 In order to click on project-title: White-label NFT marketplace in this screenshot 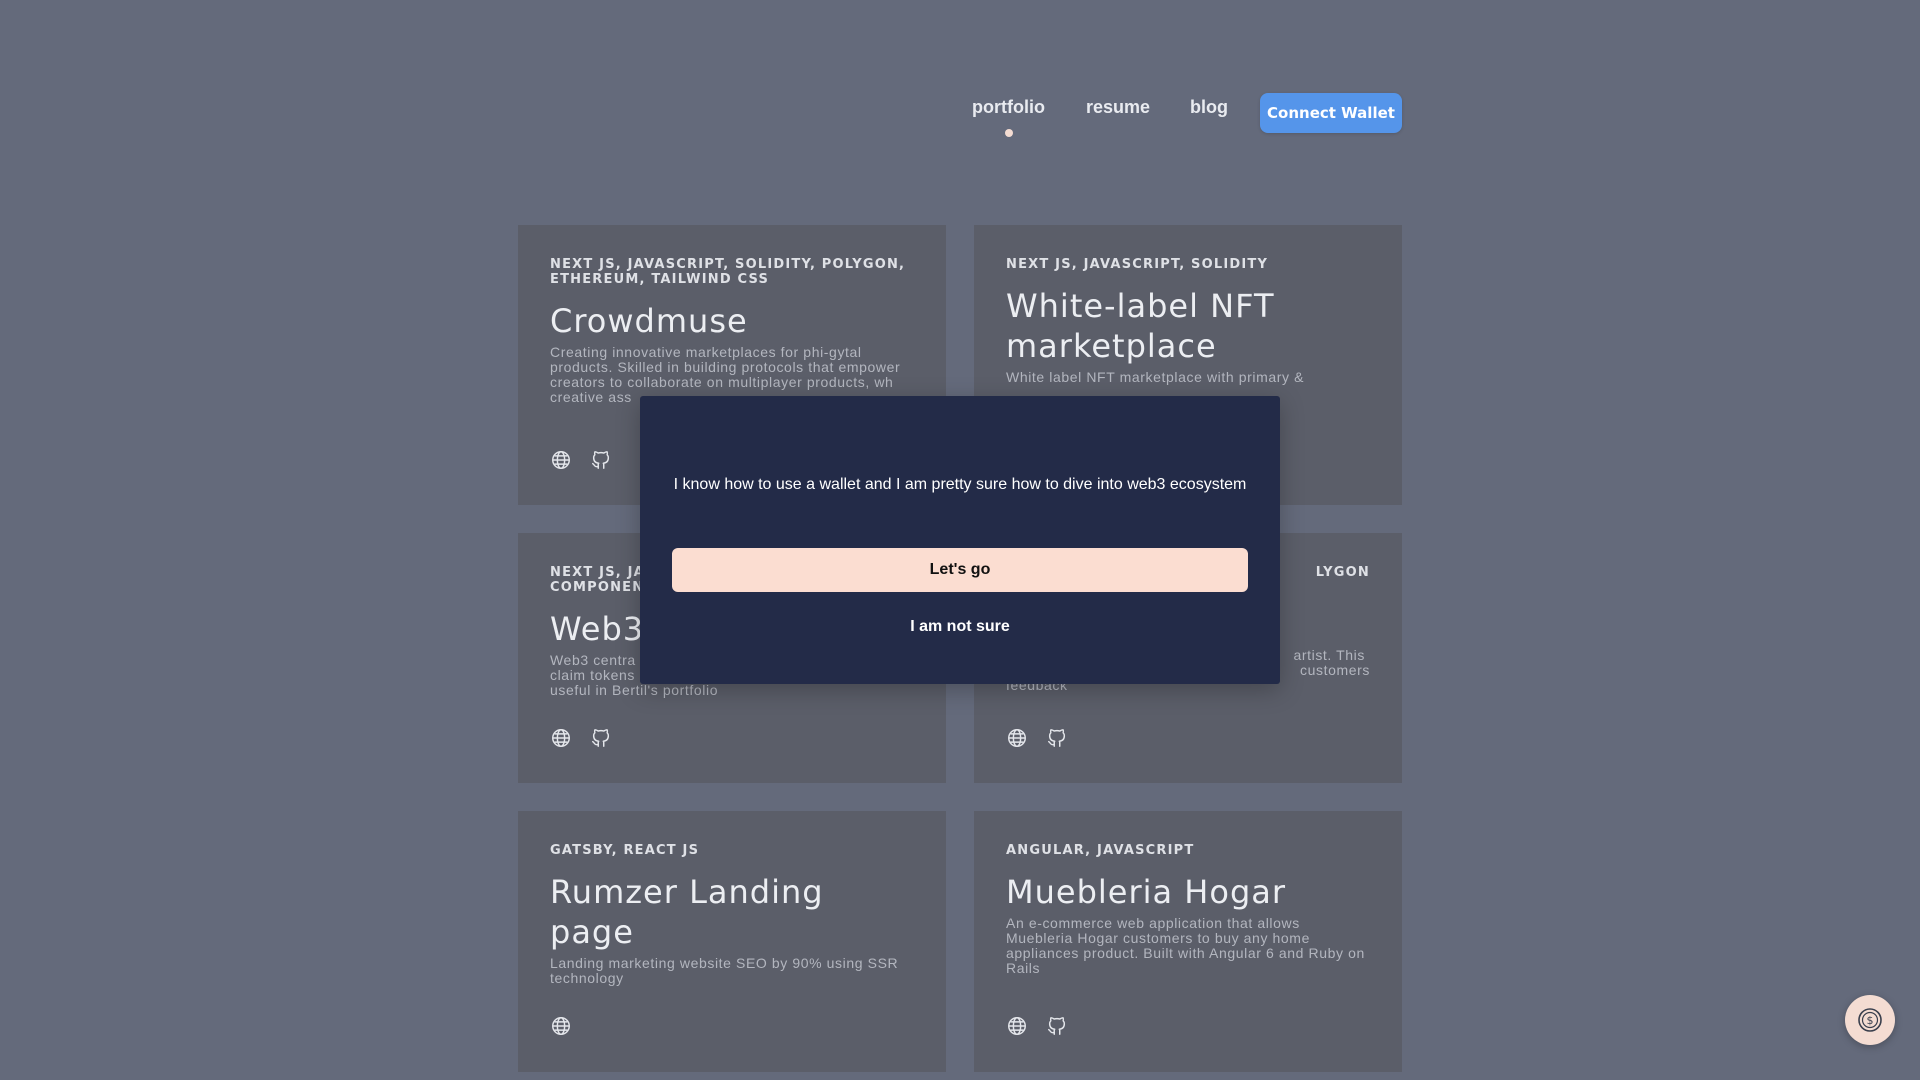, I will do `click(1140, 326)`.